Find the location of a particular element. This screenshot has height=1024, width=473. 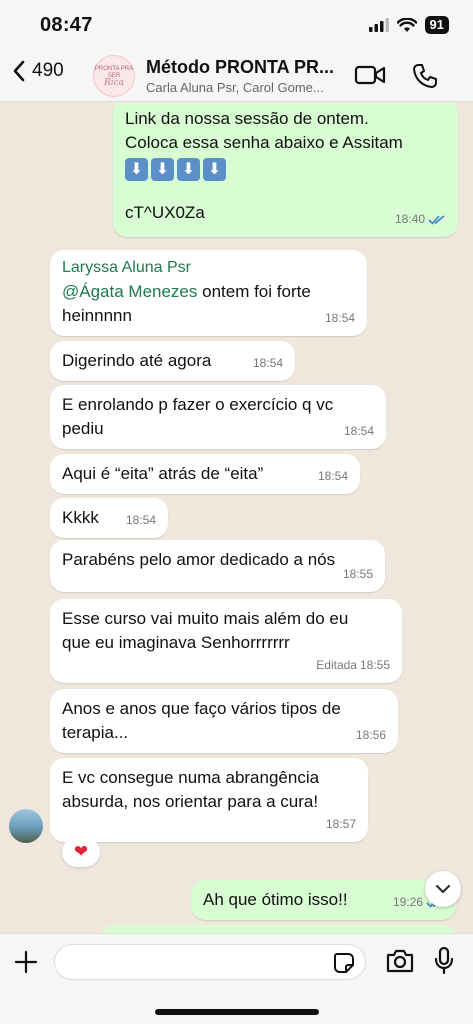

camera-icon is located at coordinates (400, 961).